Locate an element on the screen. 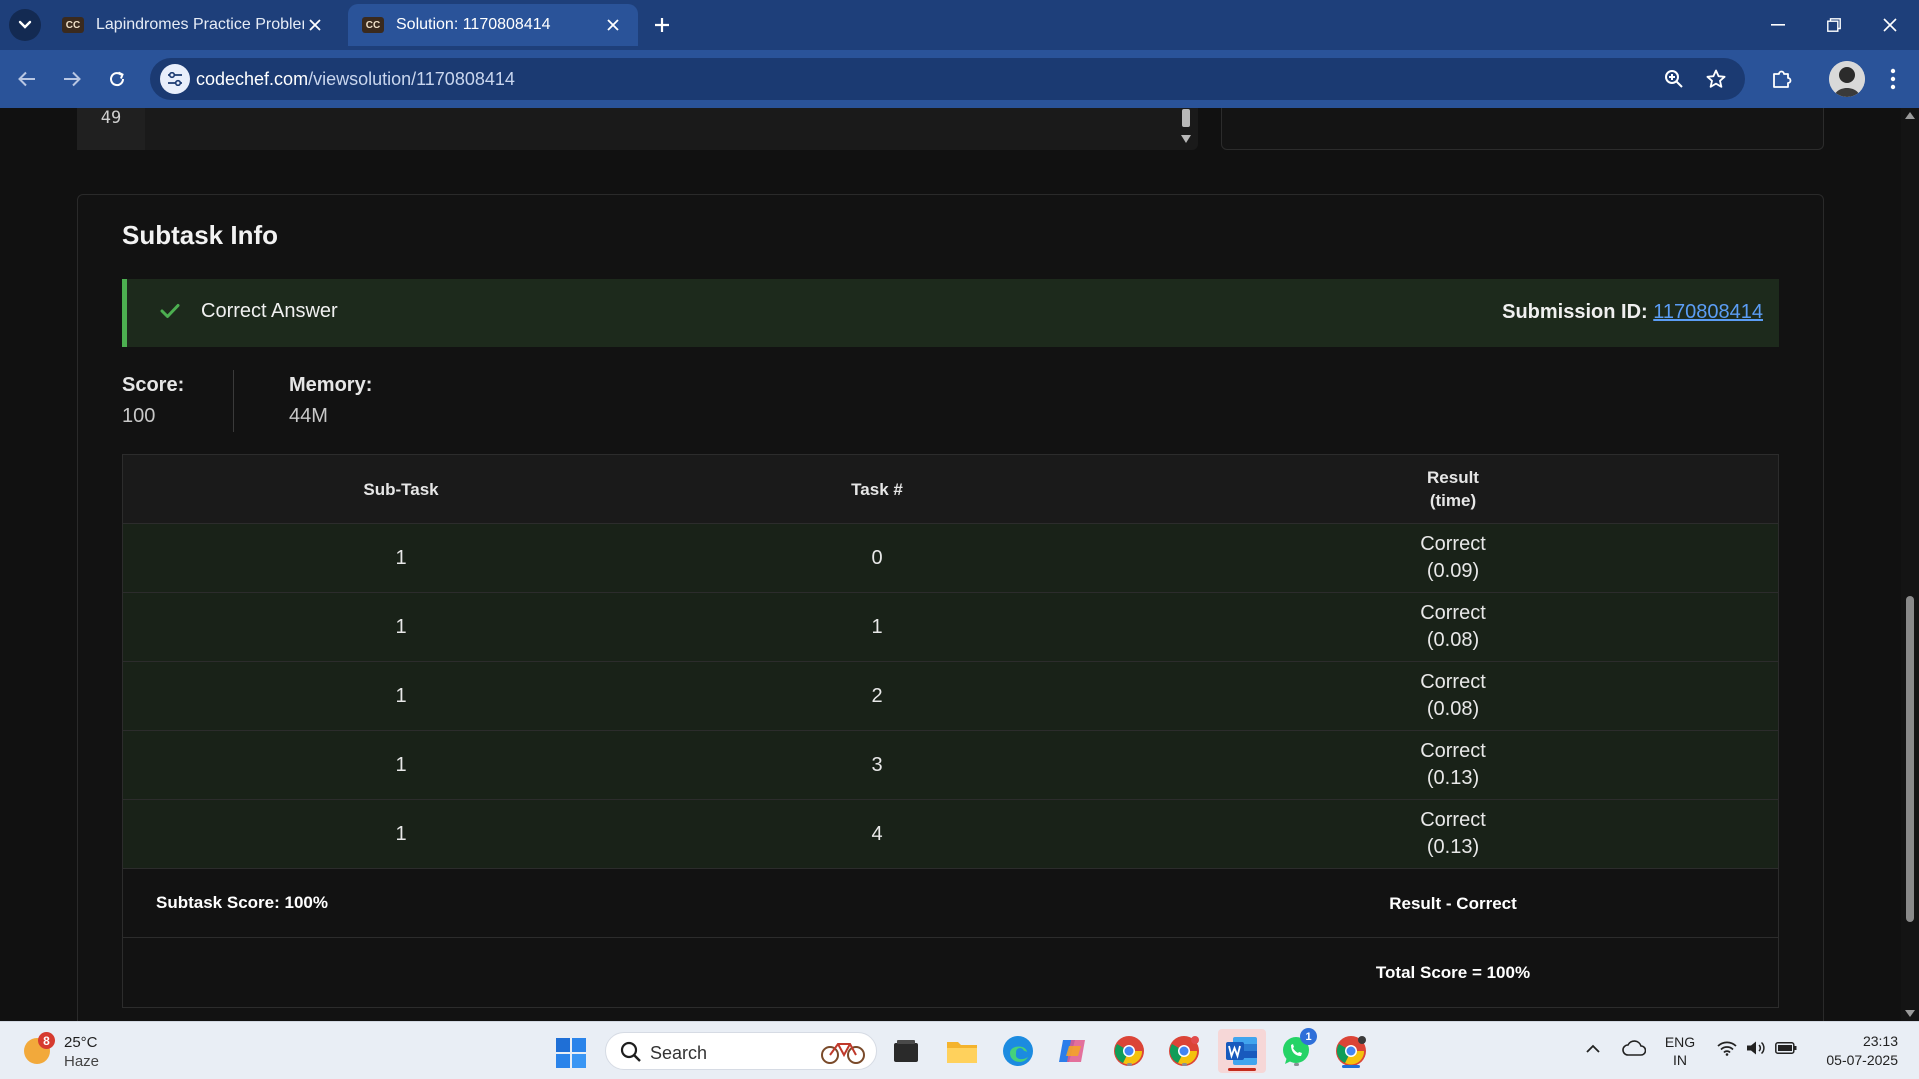 The width and height of the screenshot is (1919, 1079). taskbar-task-view is located at coordinates (906, 1051).